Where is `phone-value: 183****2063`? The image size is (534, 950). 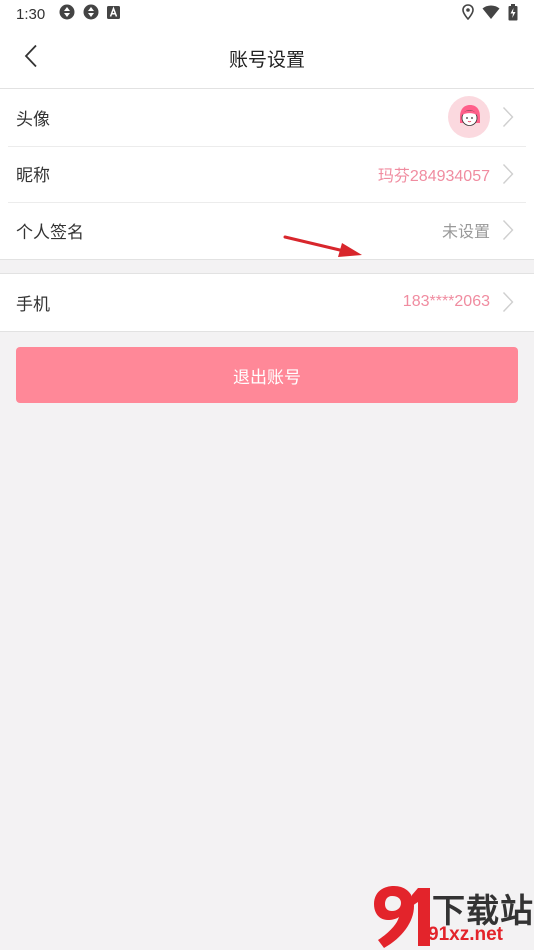
phone-value: 183****2063 is located at coordinates (446, 302).